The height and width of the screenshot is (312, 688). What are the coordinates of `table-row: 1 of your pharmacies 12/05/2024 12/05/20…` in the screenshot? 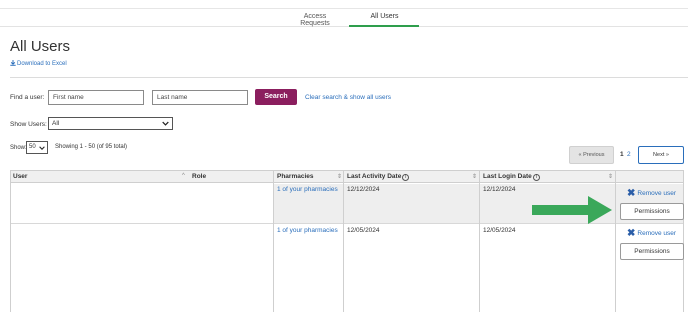 It's located at (347, 245).